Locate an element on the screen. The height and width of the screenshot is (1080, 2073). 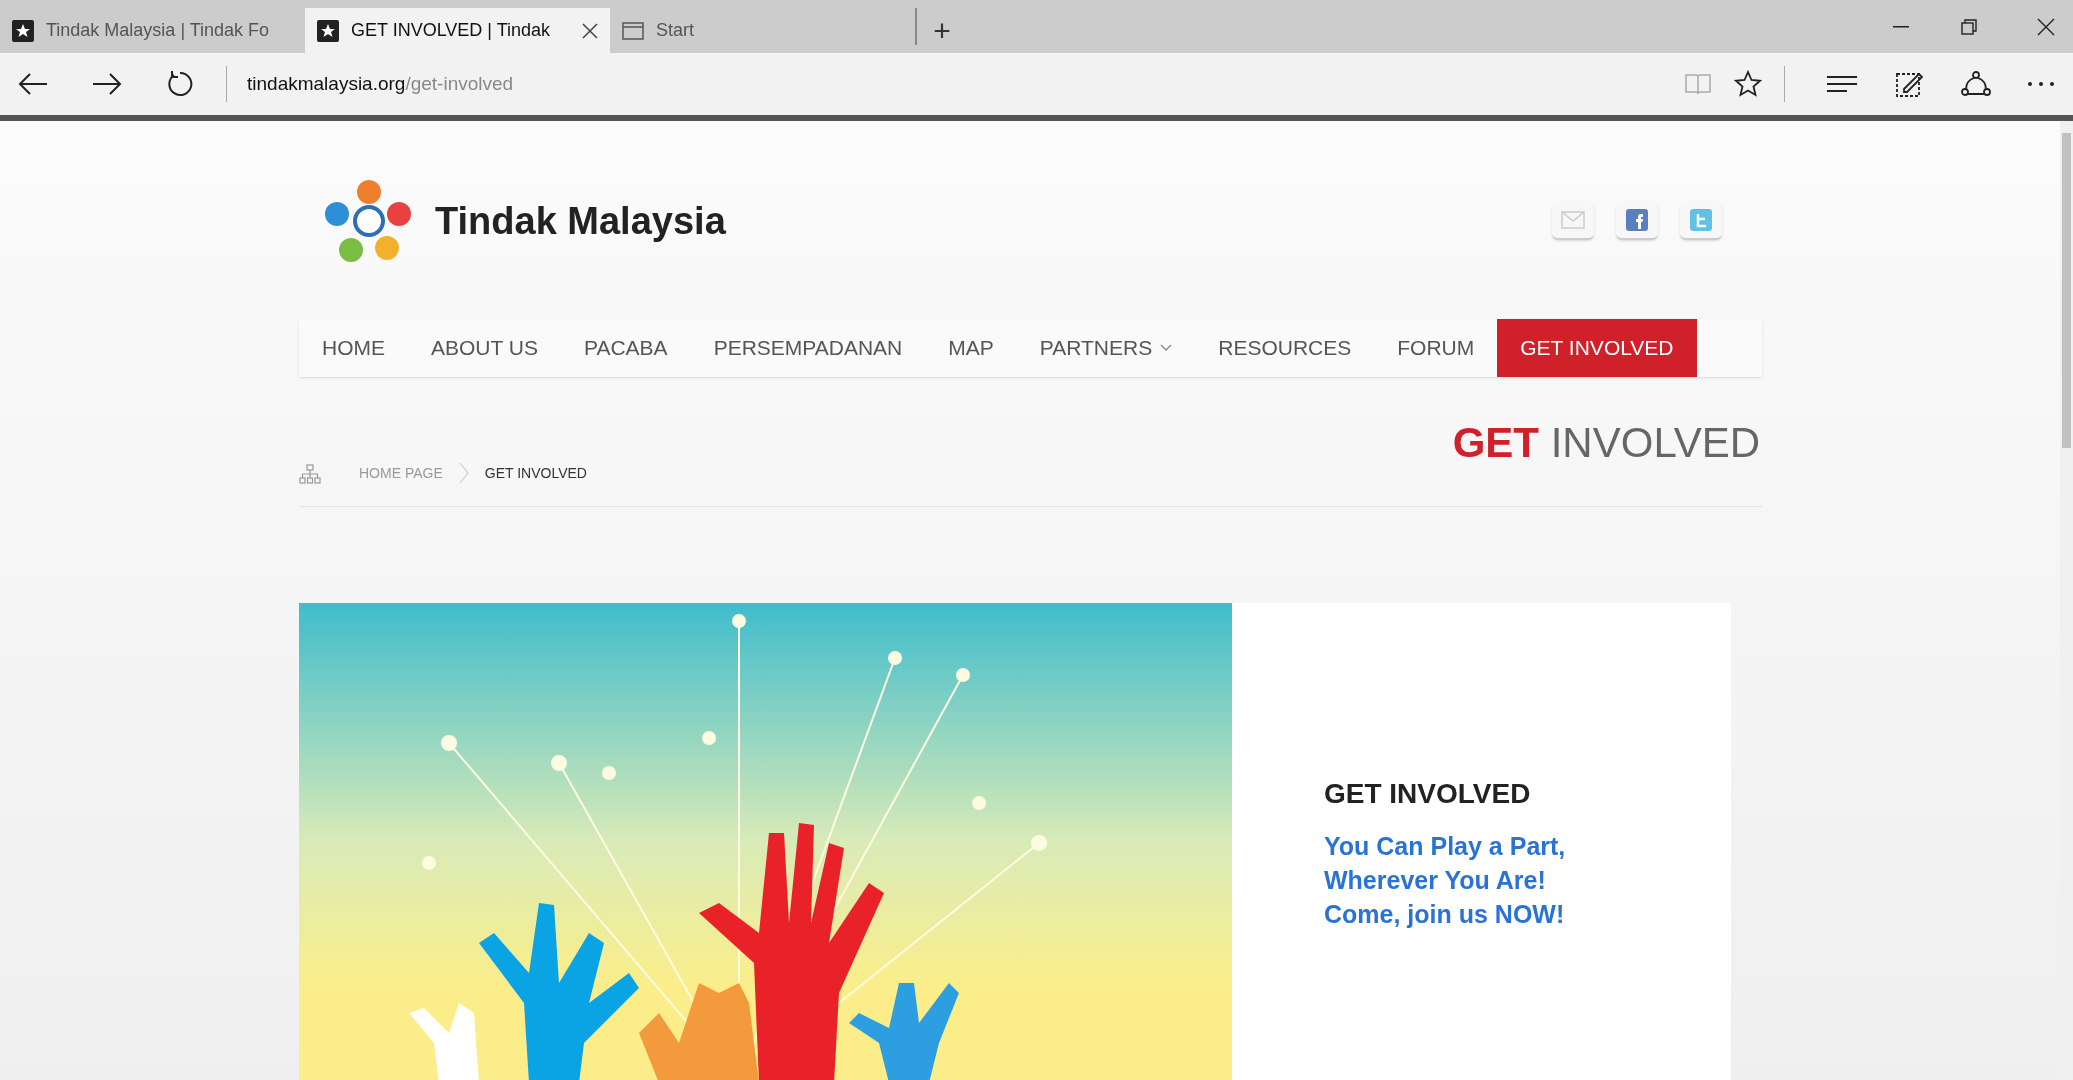
tab-title: Tindak Malaysia | Tindak Fo is located at coordinates (158, 30).